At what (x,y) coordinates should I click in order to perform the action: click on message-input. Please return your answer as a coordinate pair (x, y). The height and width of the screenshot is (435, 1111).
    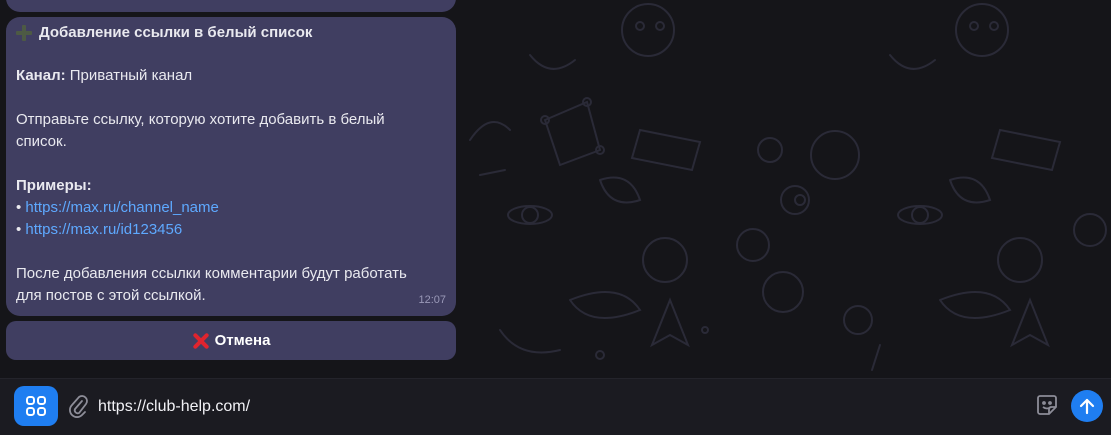
    Looking at the image, I should click on (558, 407).